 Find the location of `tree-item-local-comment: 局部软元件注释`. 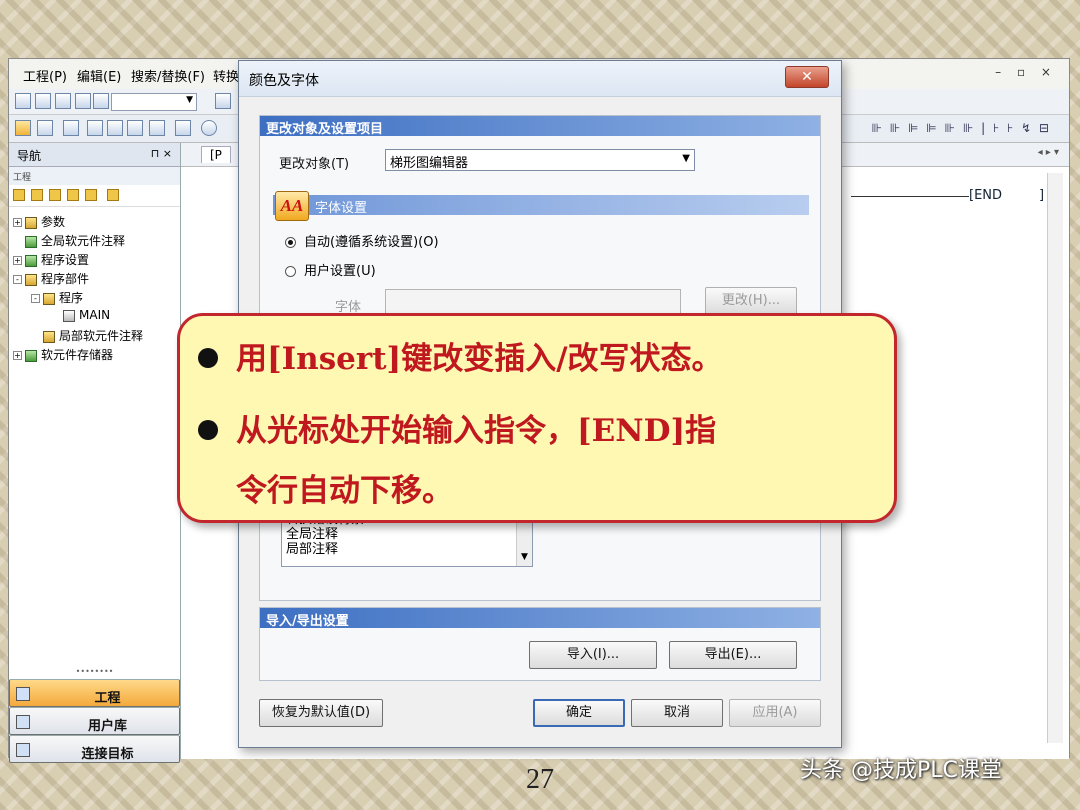

tree-item-local-comment: 局部软元件注释 is located at coordinates (93, 336).